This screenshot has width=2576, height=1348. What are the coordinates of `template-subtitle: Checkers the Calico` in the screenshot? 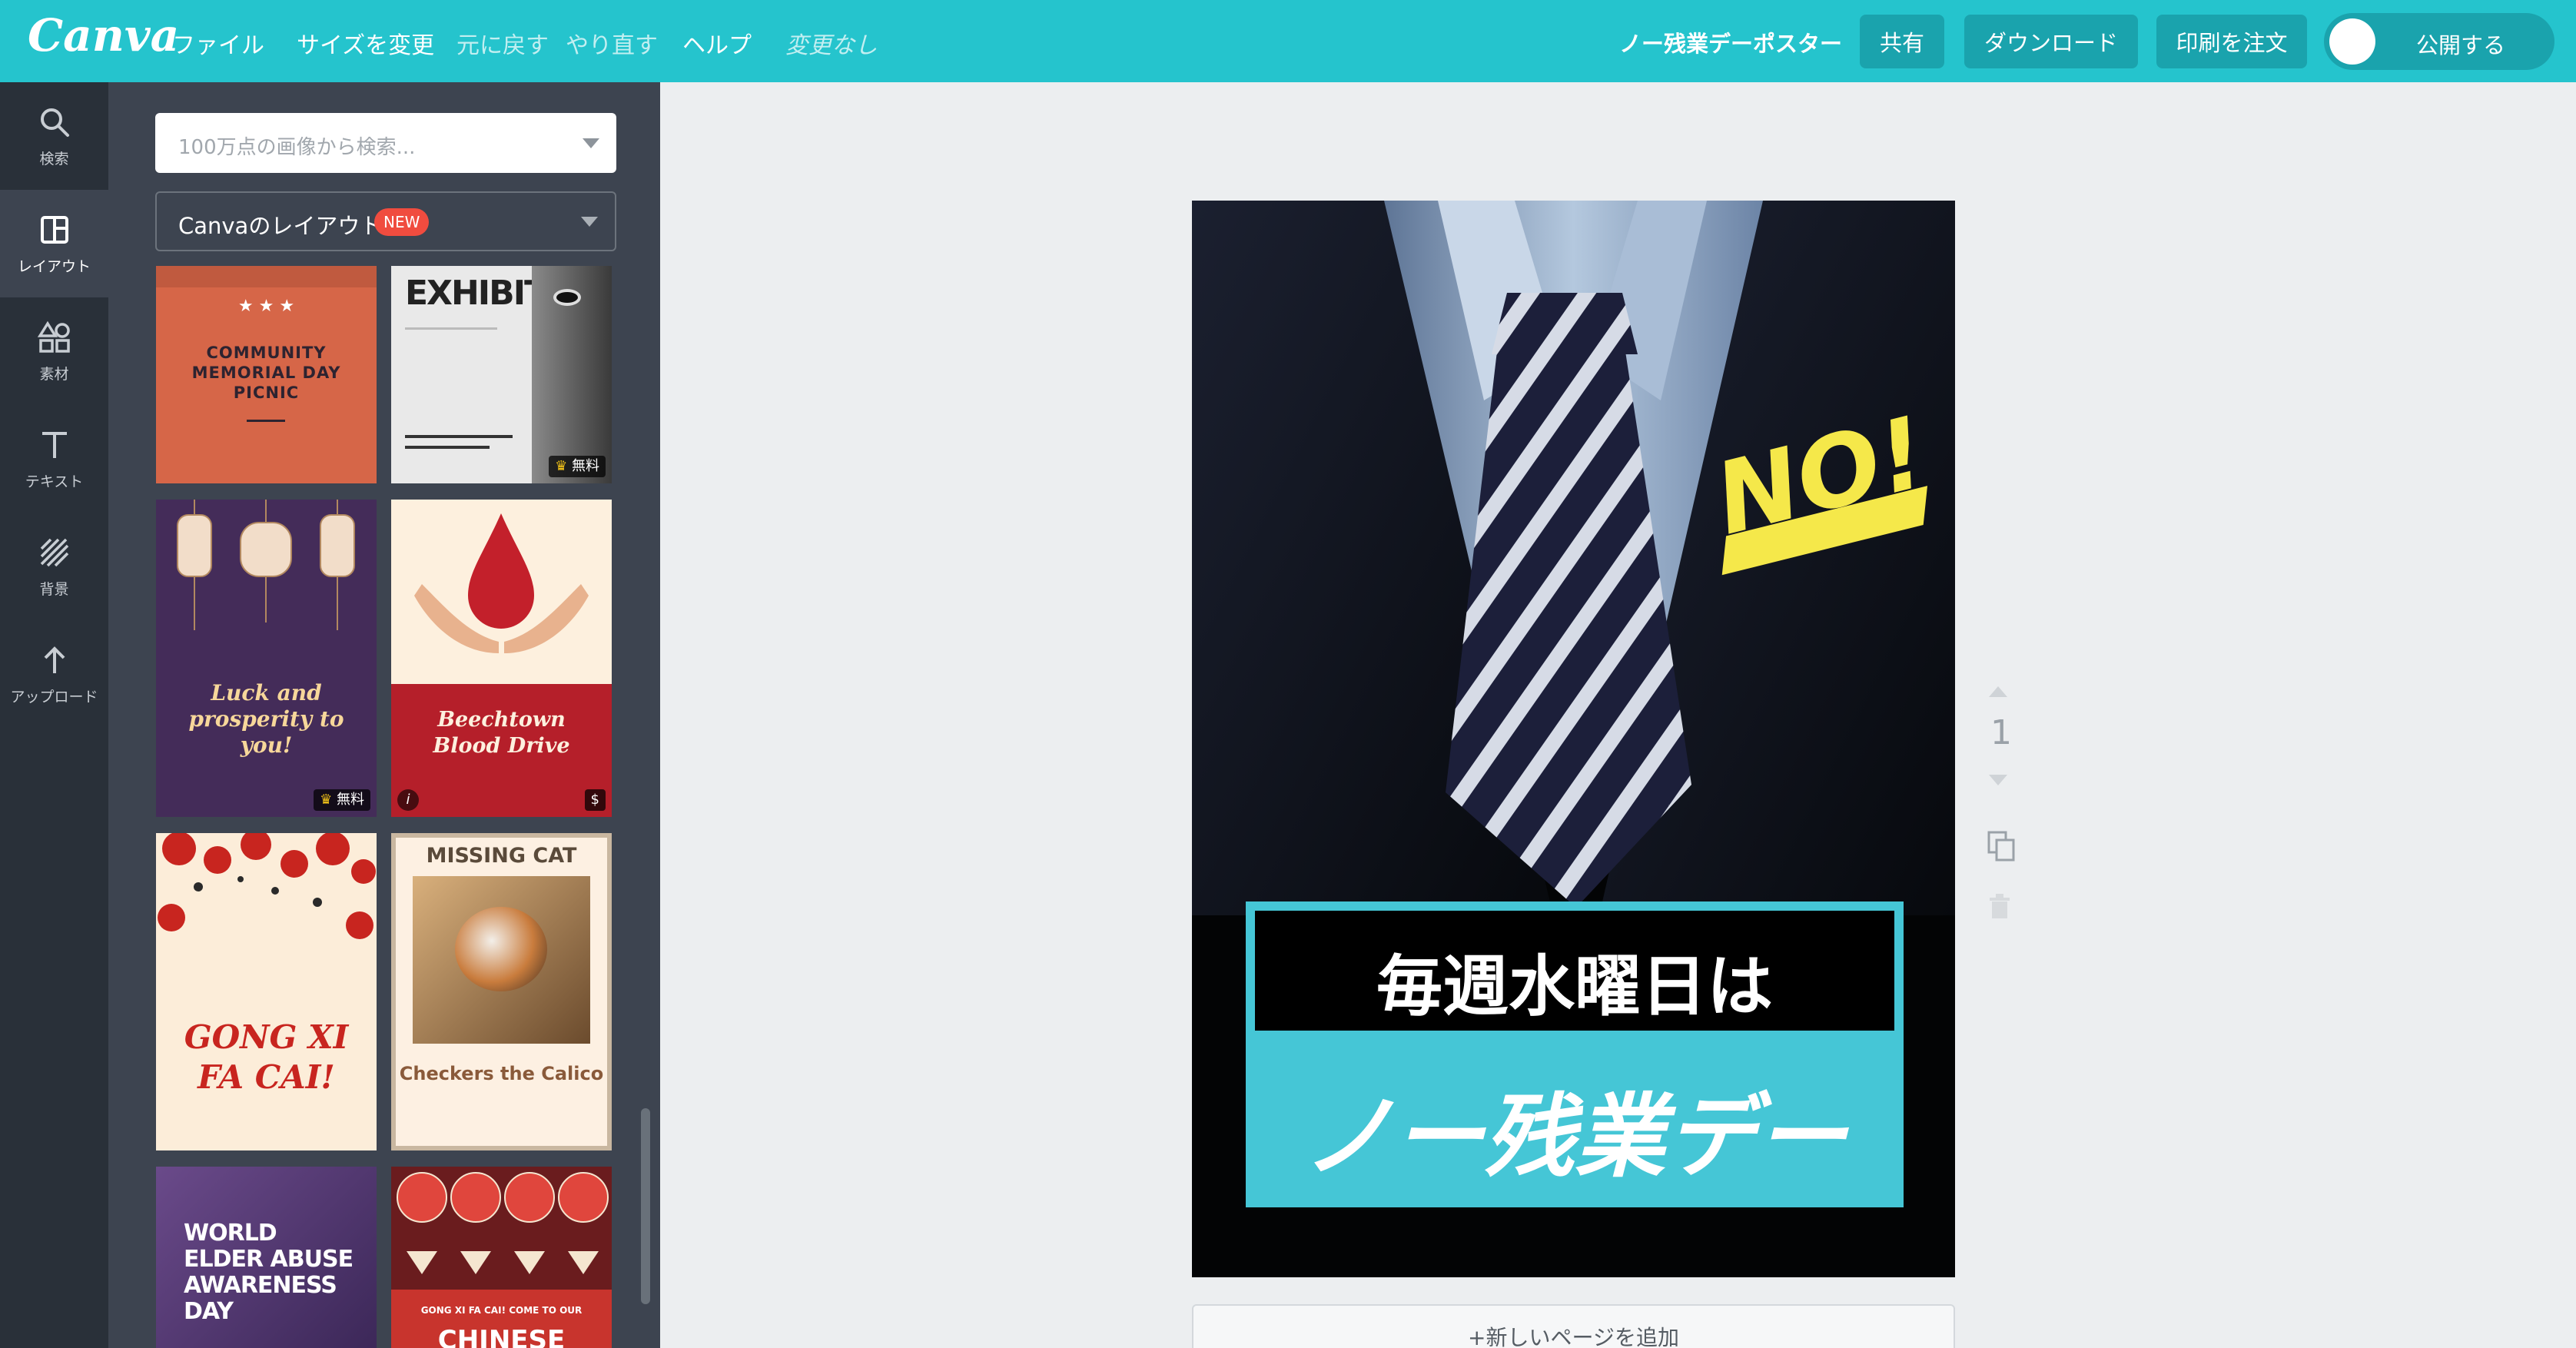 It's located at (501, 1073).